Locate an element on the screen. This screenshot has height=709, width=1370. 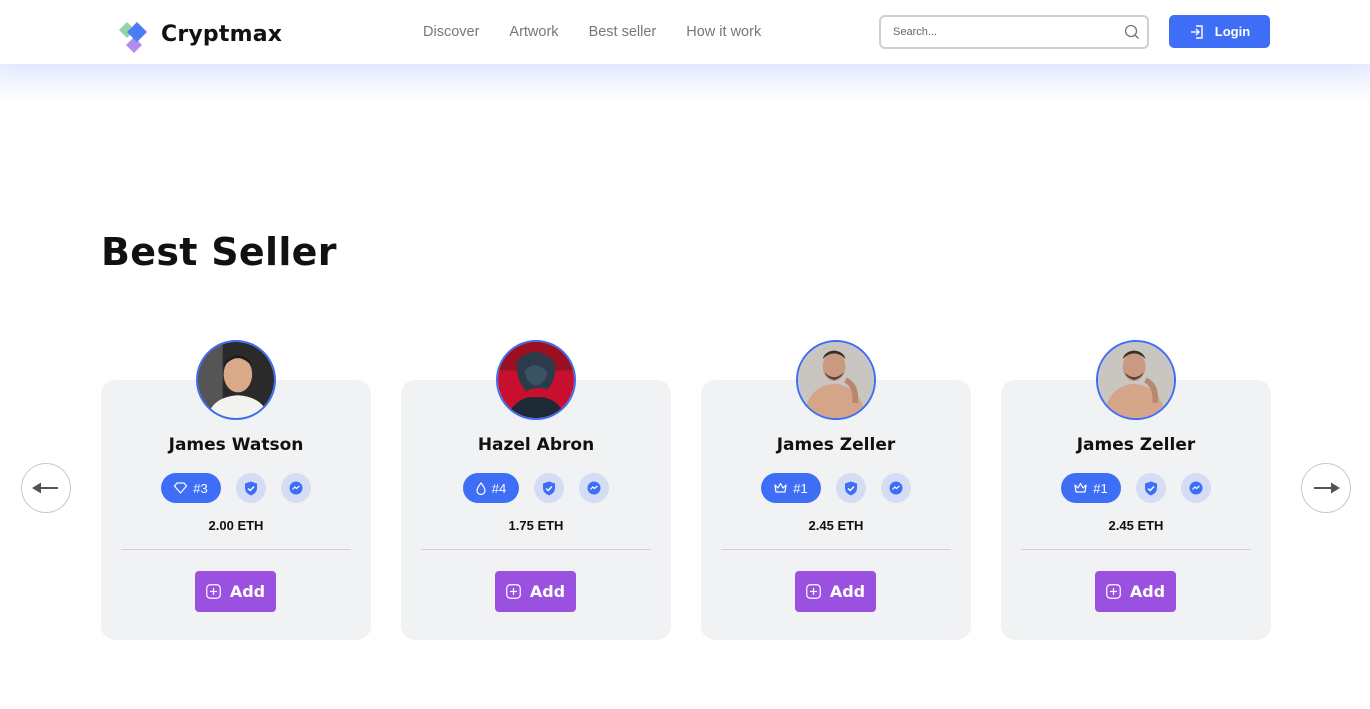
seller-card: James Watson #3 2.00 ETH Add is located at coordinates (236, 490).